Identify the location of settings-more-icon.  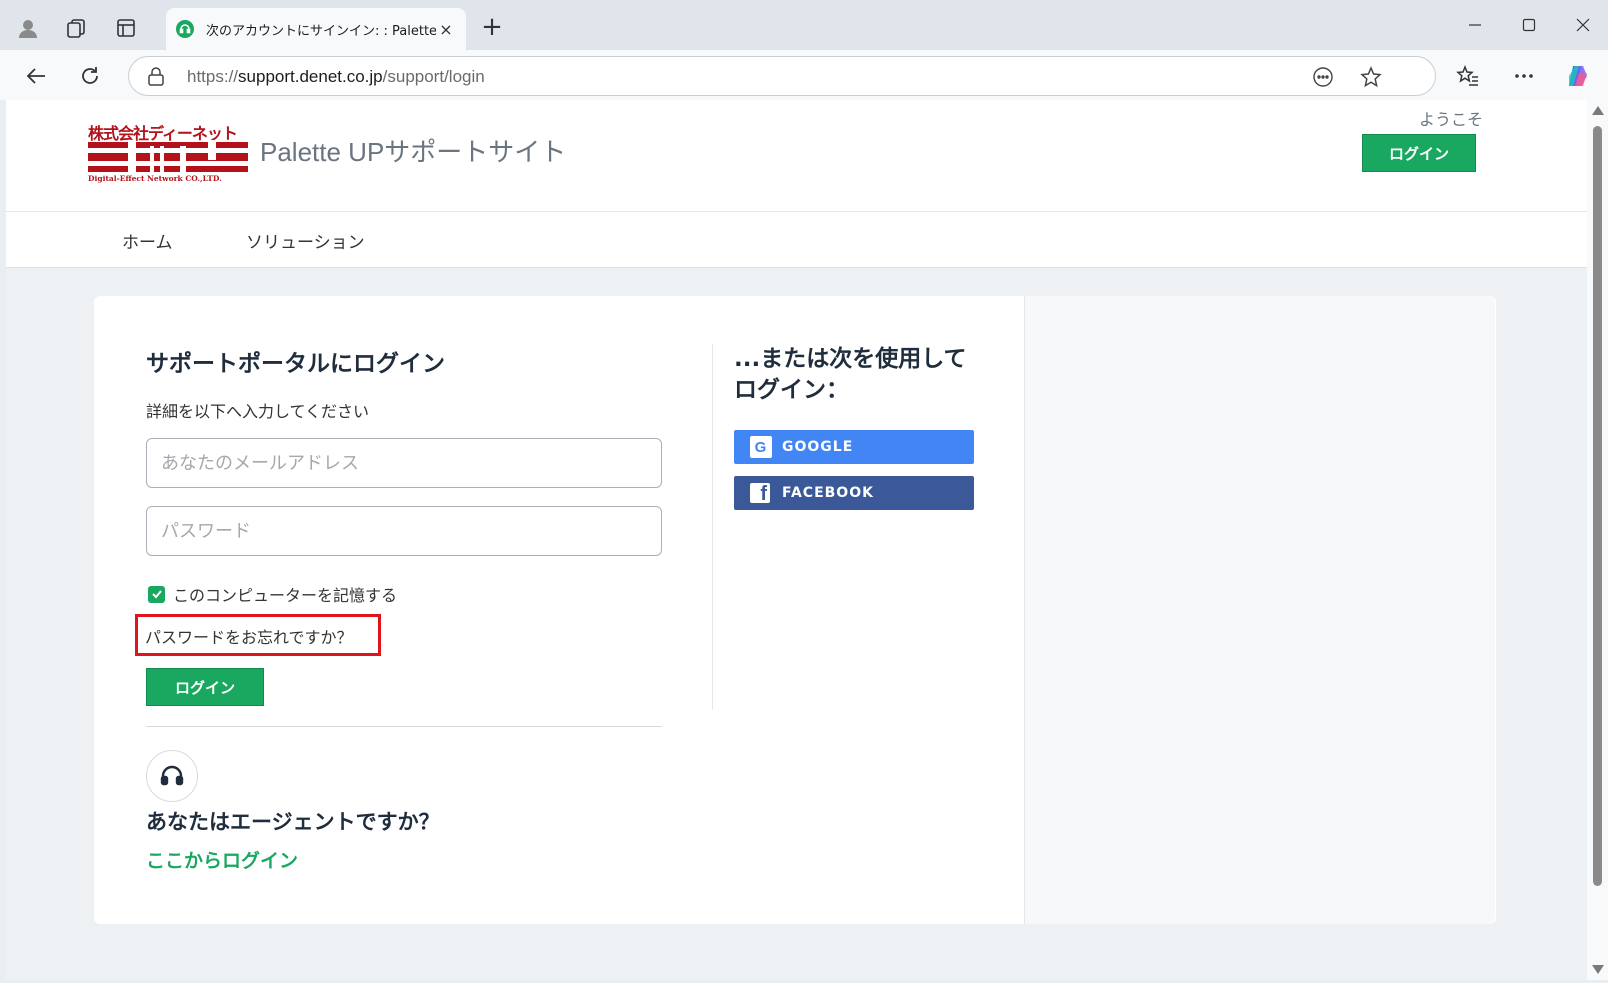
(1524, 76).